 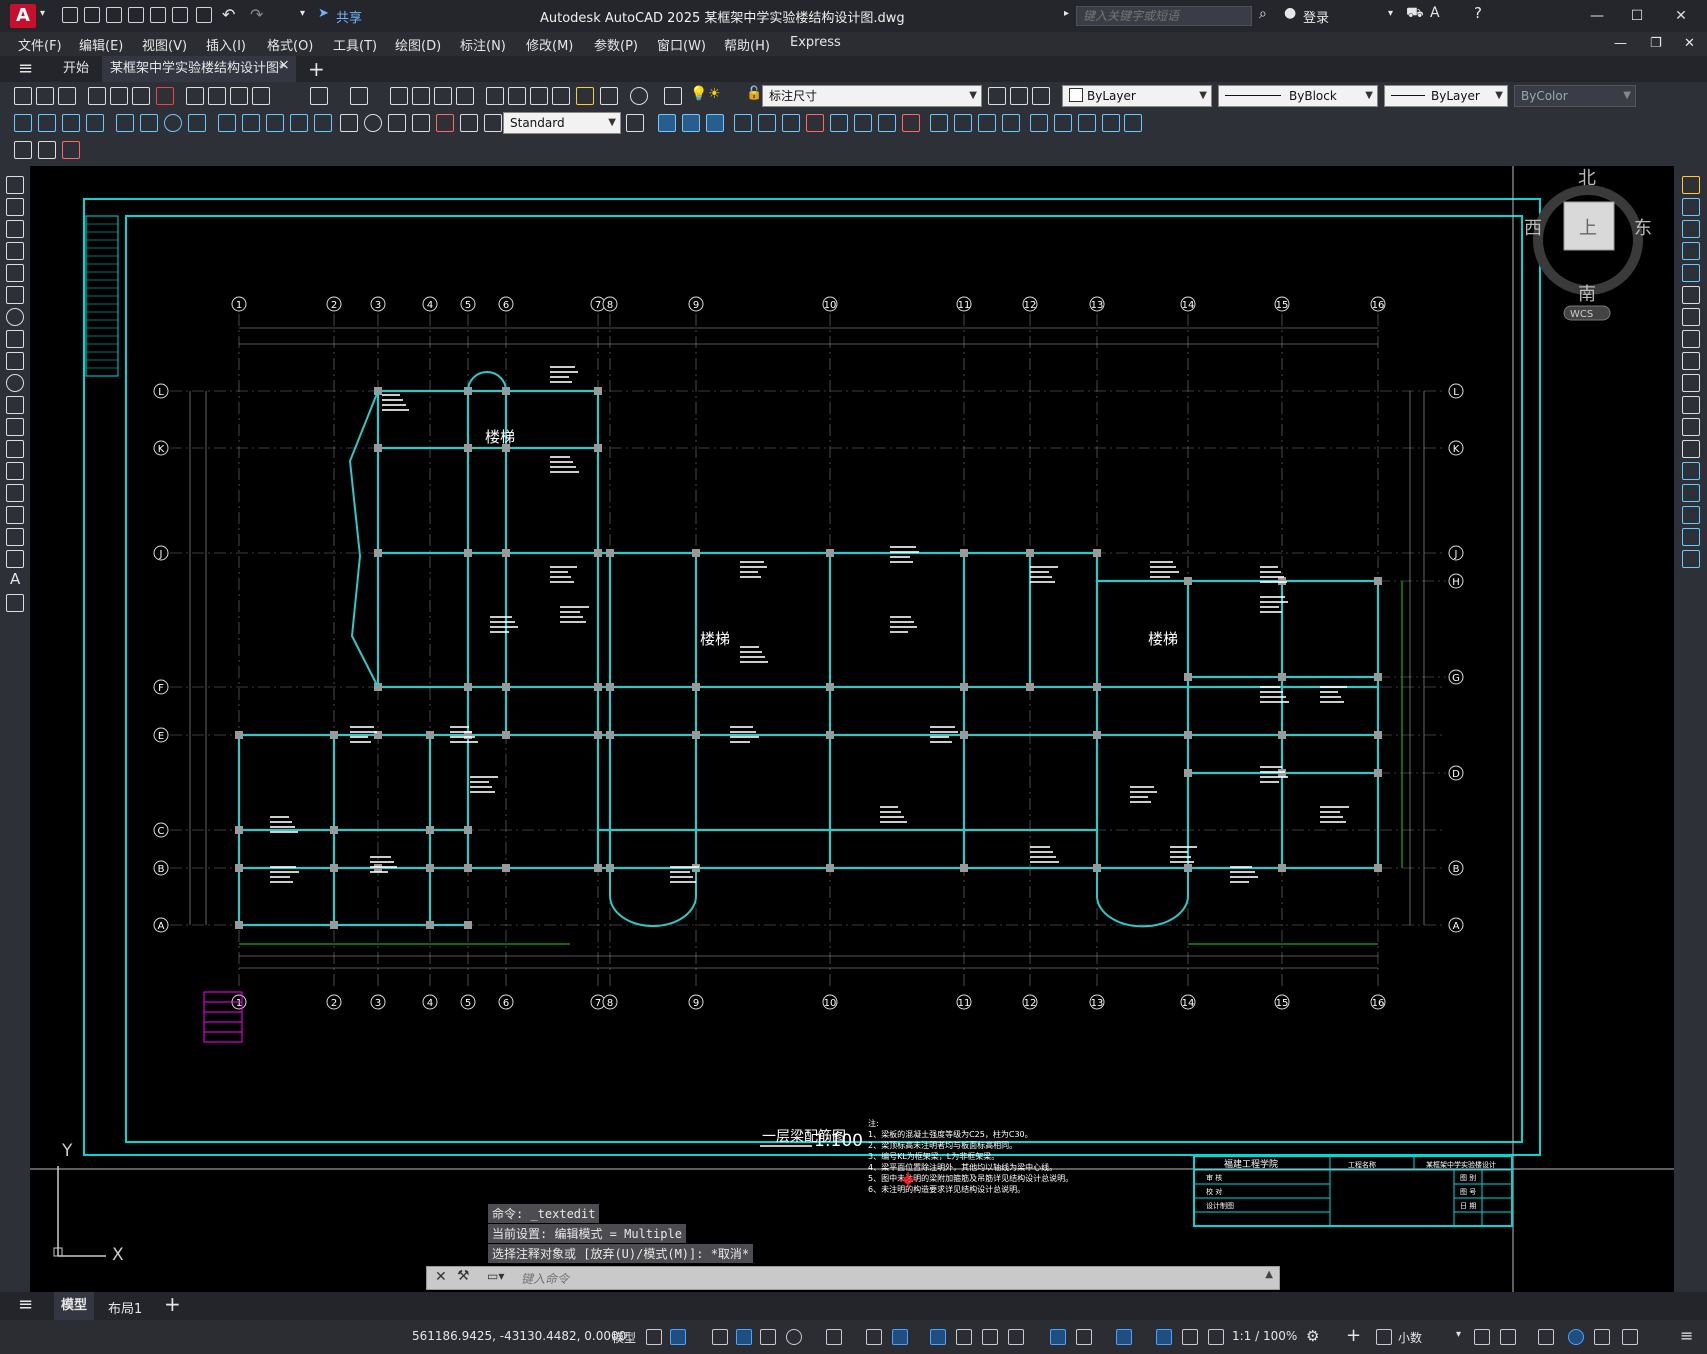 What do you see at coordinates (834, 1337) in the screenshot?
I see `isodraft-icon` at bounding box center [834, 1337].